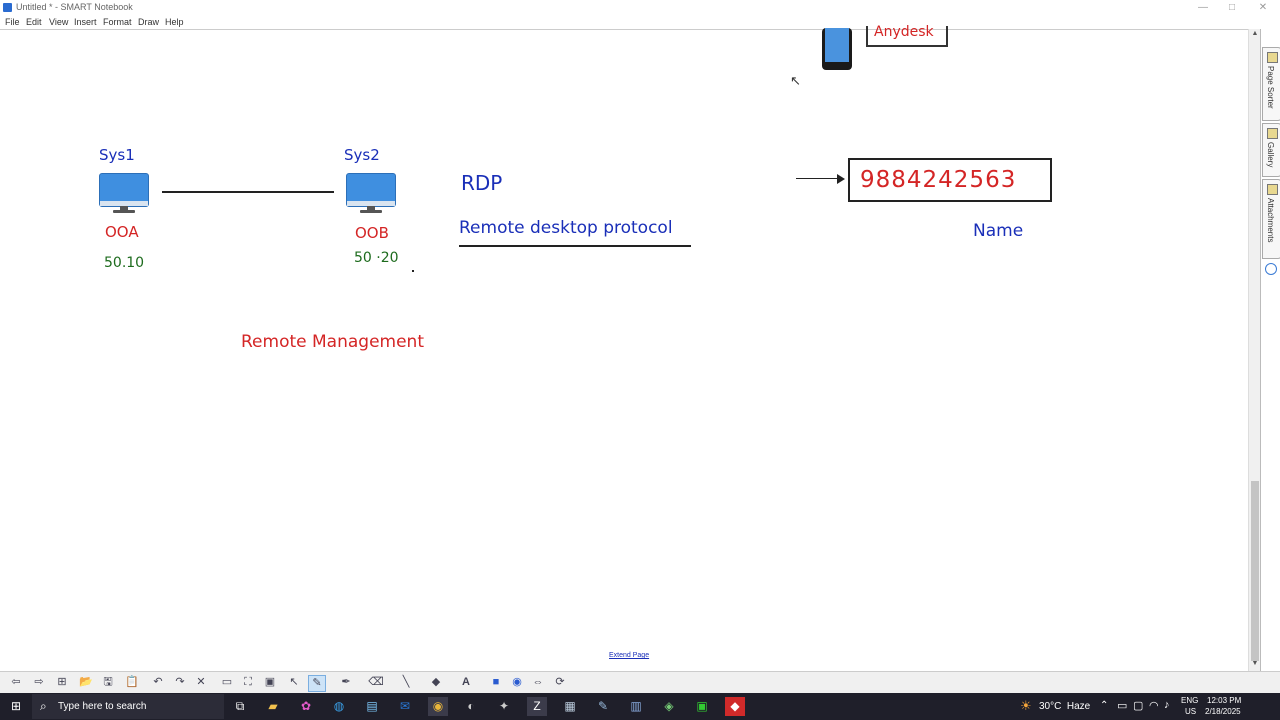 The height and width of the screenshot is (720, 1280). Describe the element at coordinates (1271, 150) in the screenshot. I see `tab-gallery: Gallery` at that location.